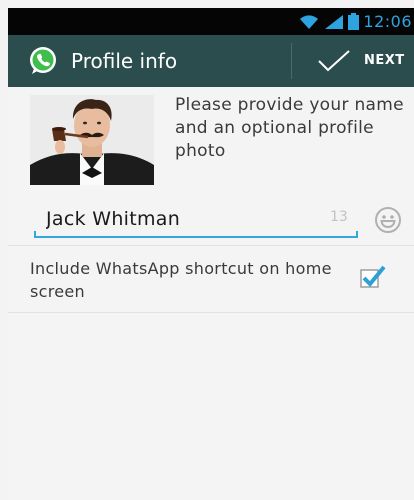 The image size is (414, 500). Describe the element at coordinates (334, 61) in the screenshot. I see `check-icon` at that location.